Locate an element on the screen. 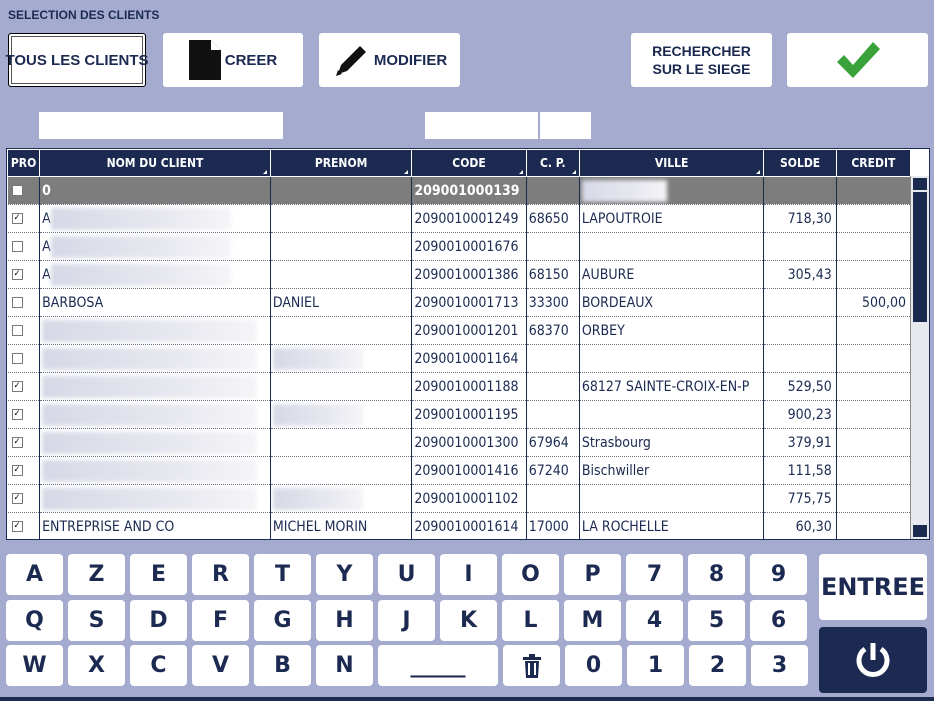  key-6: 6 is located at coordinates (778, 620).